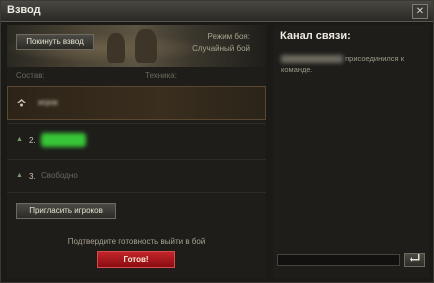 Image resolution: width=434 pixels, height=283 pixels. Describe the element at coordinates (136, 259) in the screenshot. I see `ready-button: Готов!` at that location.